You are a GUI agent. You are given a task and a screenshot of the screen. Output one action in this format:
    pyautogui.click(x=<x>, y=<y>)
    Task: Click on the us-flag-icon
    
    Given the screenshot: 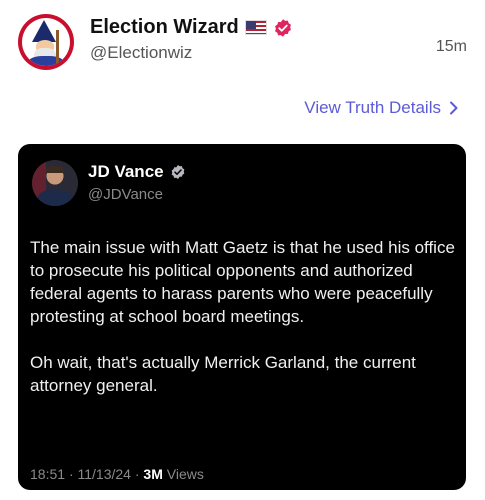 What is the action you would take?
    pyautogui.click(x=255, y=27)
    